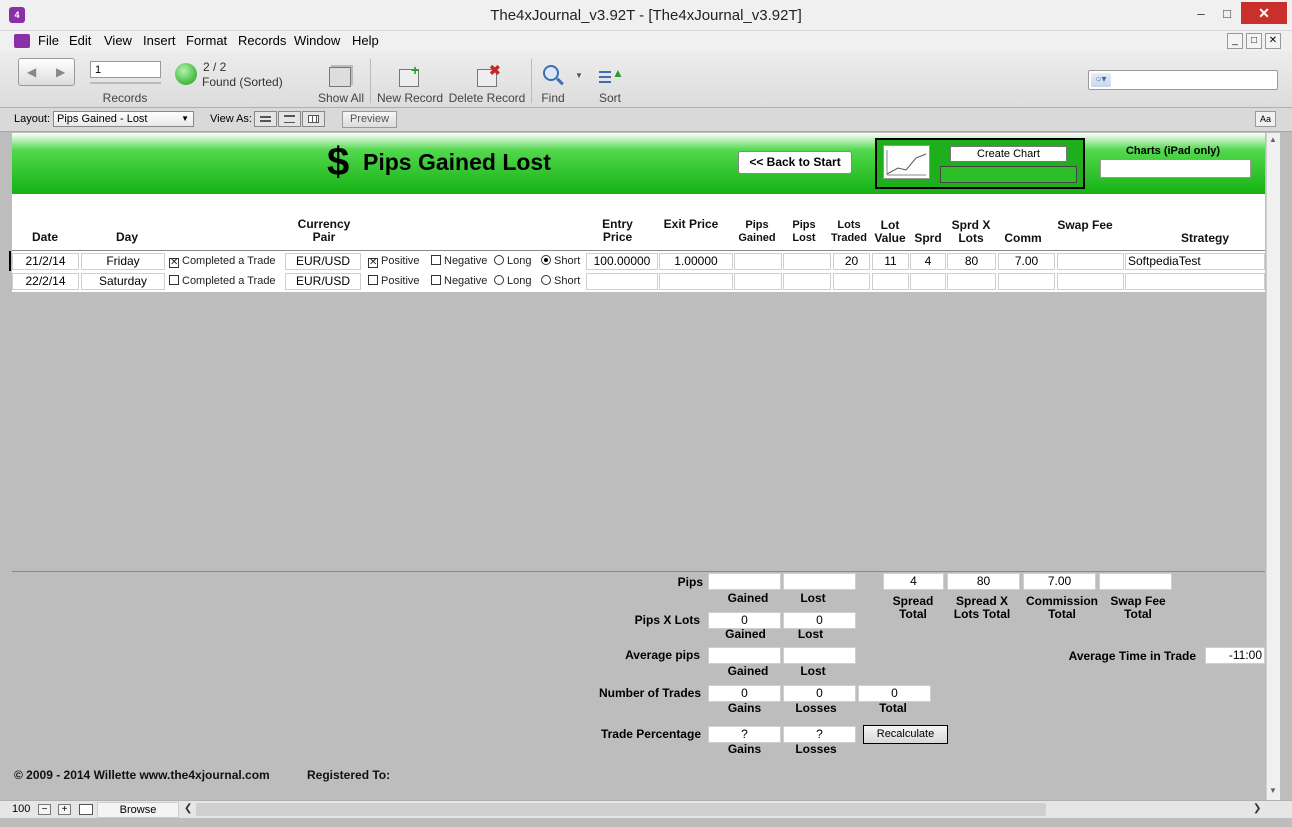  What do you see at coordinates (819, 734) in the screenshot?
I see `percentage-losses: ?` at bounding box center [819, 734].